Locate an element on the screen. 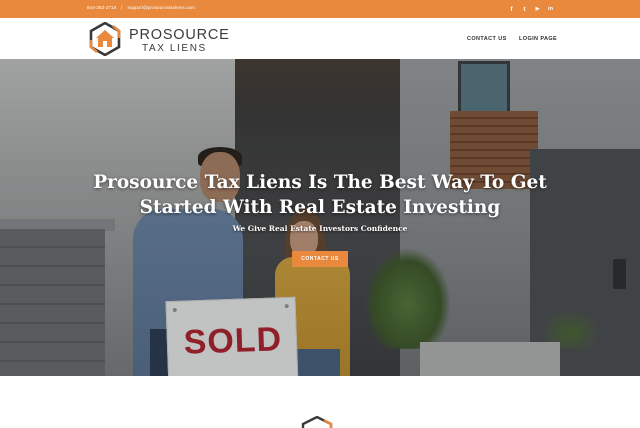  hero-subtitle: We Give Real Estate Investors Confidence is located at coordinates (320, 228).